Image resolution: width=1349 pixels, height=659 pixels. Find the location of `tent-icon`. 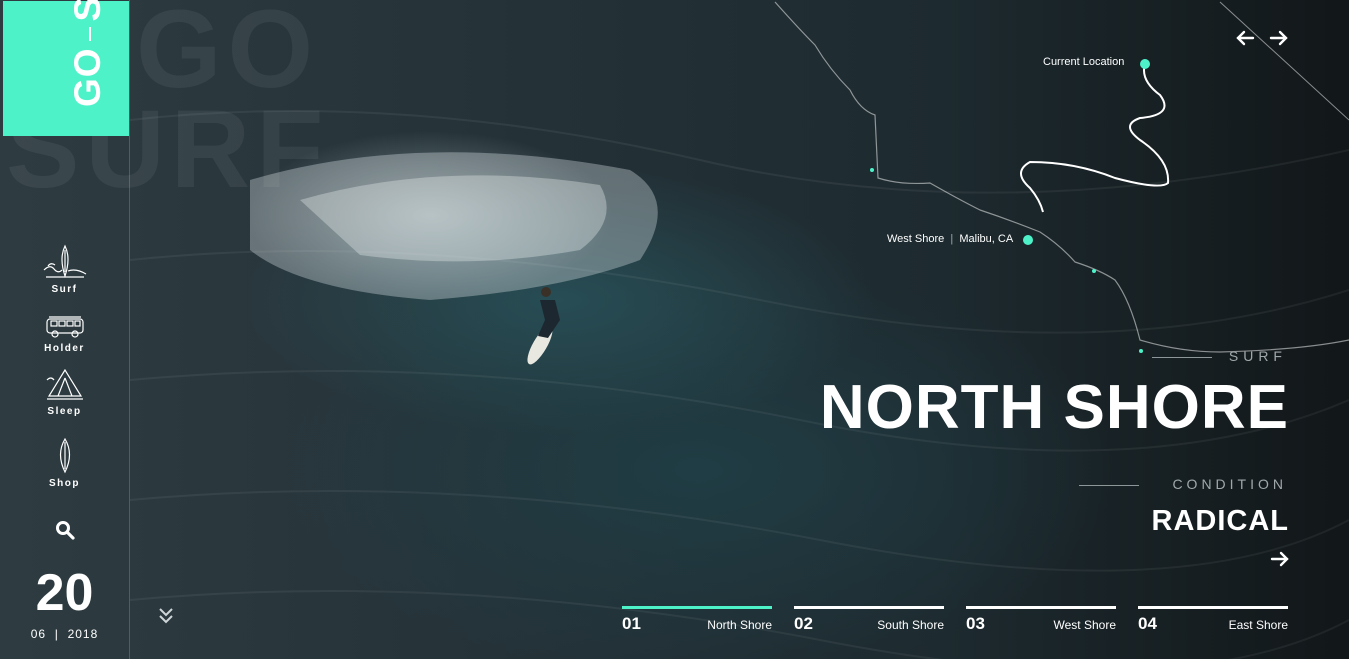

tent-icon is located at coordinates (64, 384).